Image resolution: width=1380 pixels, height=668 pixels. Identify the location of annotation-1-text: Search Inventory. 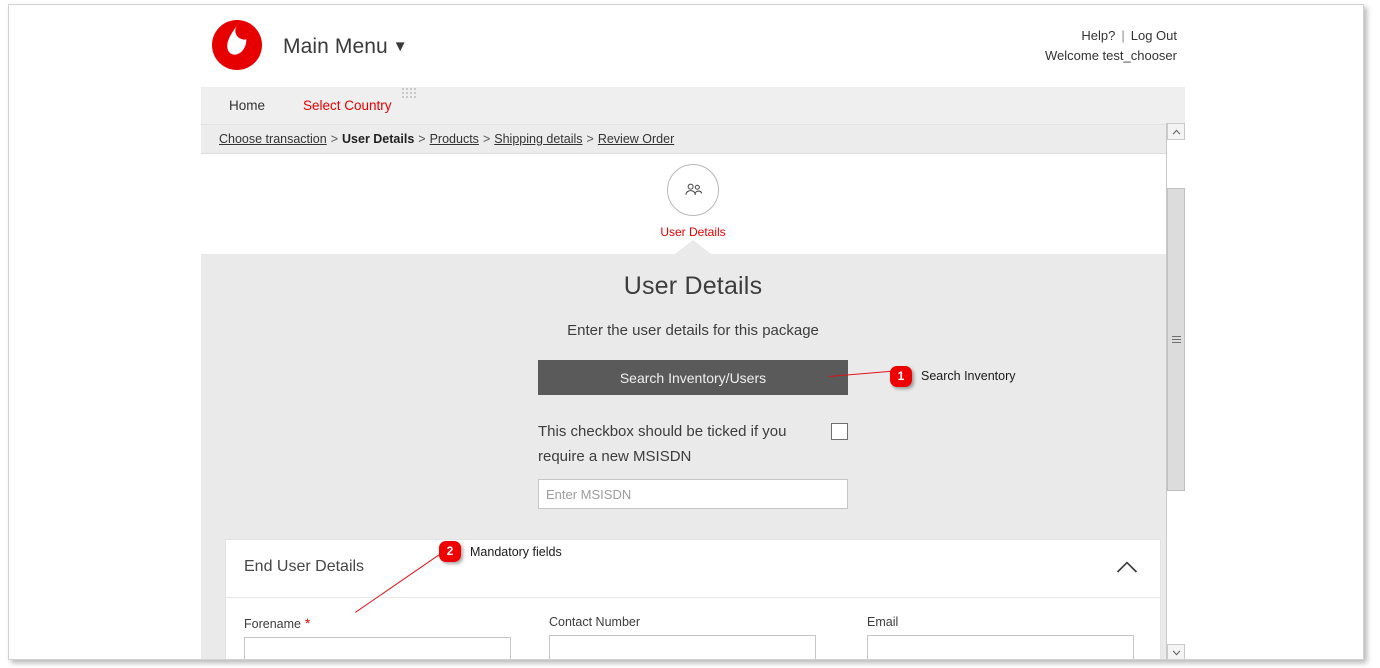
(968, 376).